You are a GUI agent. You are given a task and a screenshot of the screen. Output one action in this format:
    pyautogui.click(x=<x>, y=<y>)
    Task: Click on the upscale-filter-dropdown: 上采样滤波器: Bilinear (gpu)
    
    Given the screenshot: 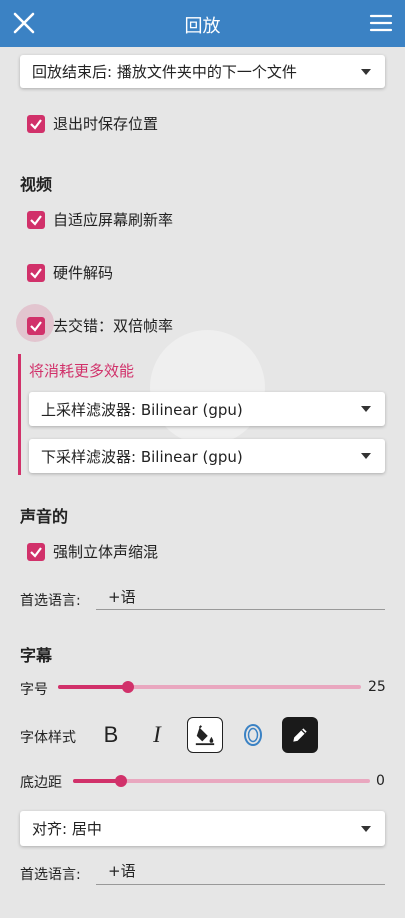 What is the action you would take?
    pyautogui.click(x=207, y=409)
    